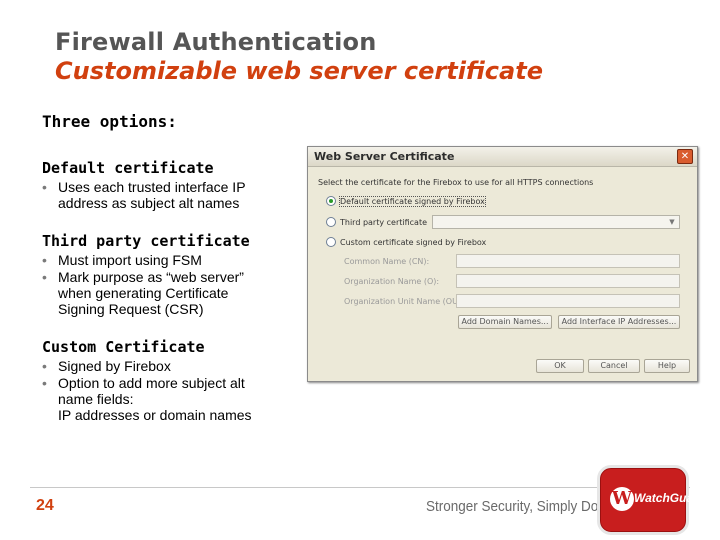  What do you see at coordinates (151, 277) in the screenshot?
I see `bullet-text: Mark purpose as “web server”` at bounding box center [151, 277].